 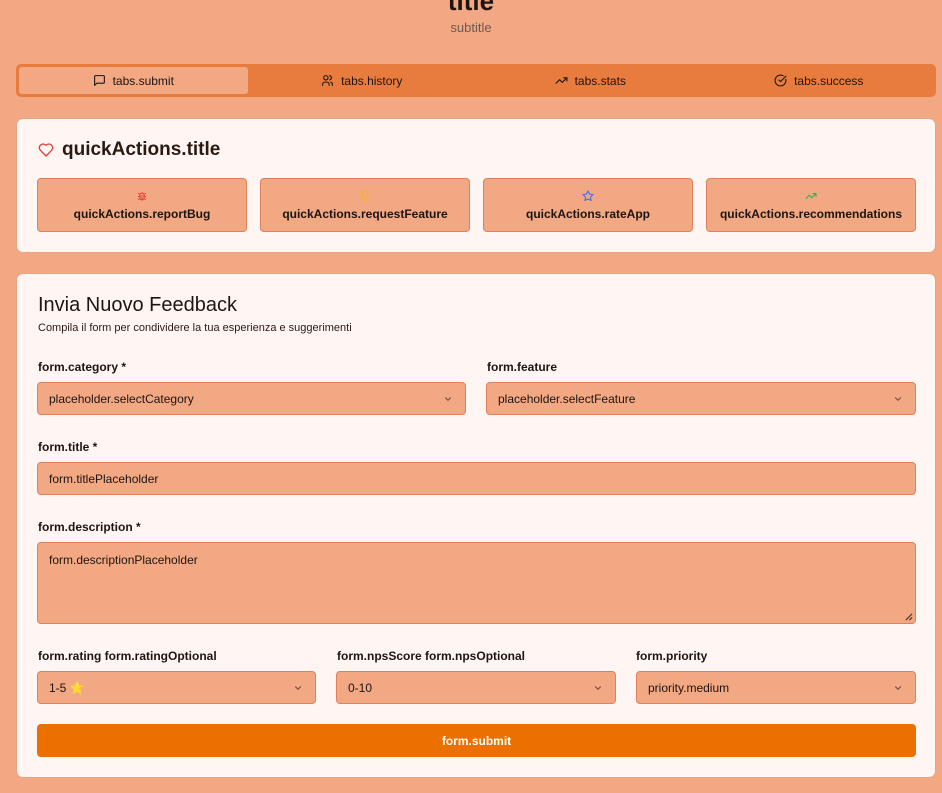 What do you see at coordinates (142, 213) in the screenshot?
I see `report-bug-label: quickActions.reportBug` at bounding box center [142, 213].